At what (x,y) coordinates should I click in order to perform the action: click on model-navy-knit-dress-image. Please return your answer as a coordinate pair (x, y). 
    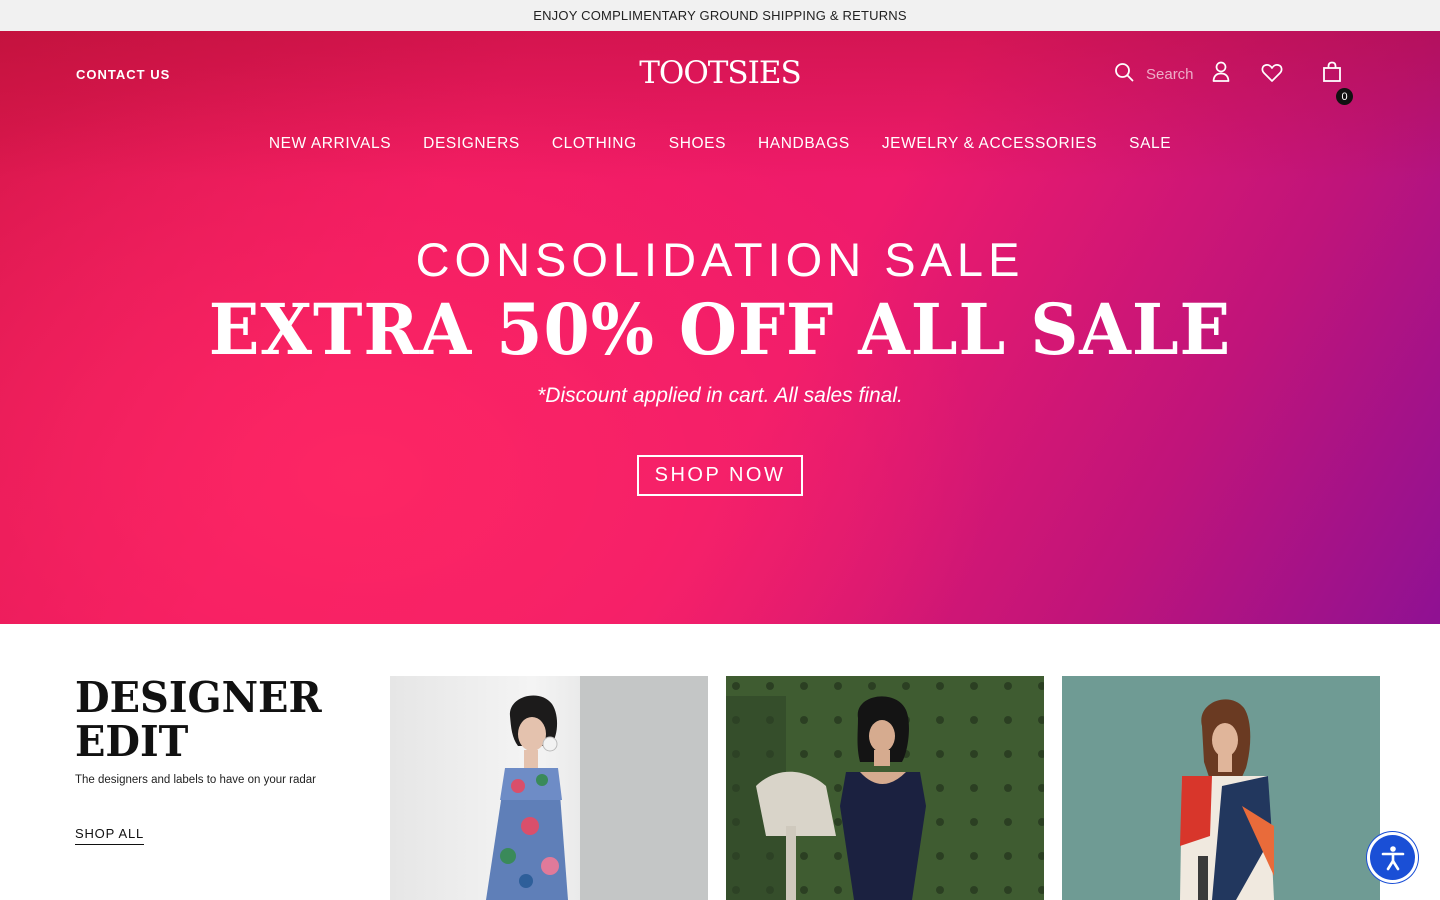
    Looking at the image, I should click on (885, 788).